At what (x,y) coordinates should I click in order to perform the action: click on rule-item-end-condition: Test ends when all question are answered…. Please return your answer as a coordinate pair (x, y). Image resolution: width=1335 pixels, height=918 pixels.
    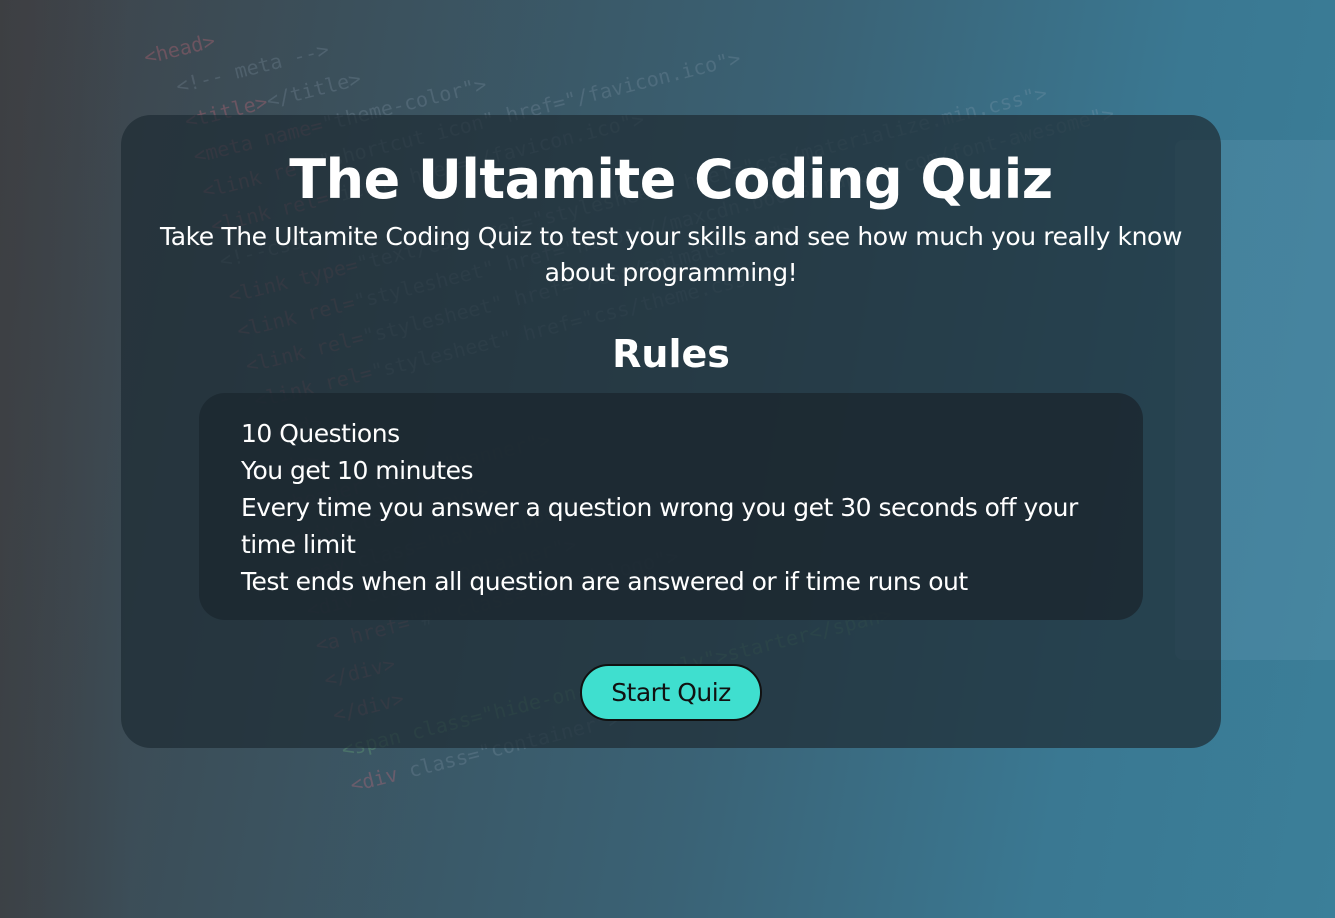
    Looking at the image, I should click on (604, 581).